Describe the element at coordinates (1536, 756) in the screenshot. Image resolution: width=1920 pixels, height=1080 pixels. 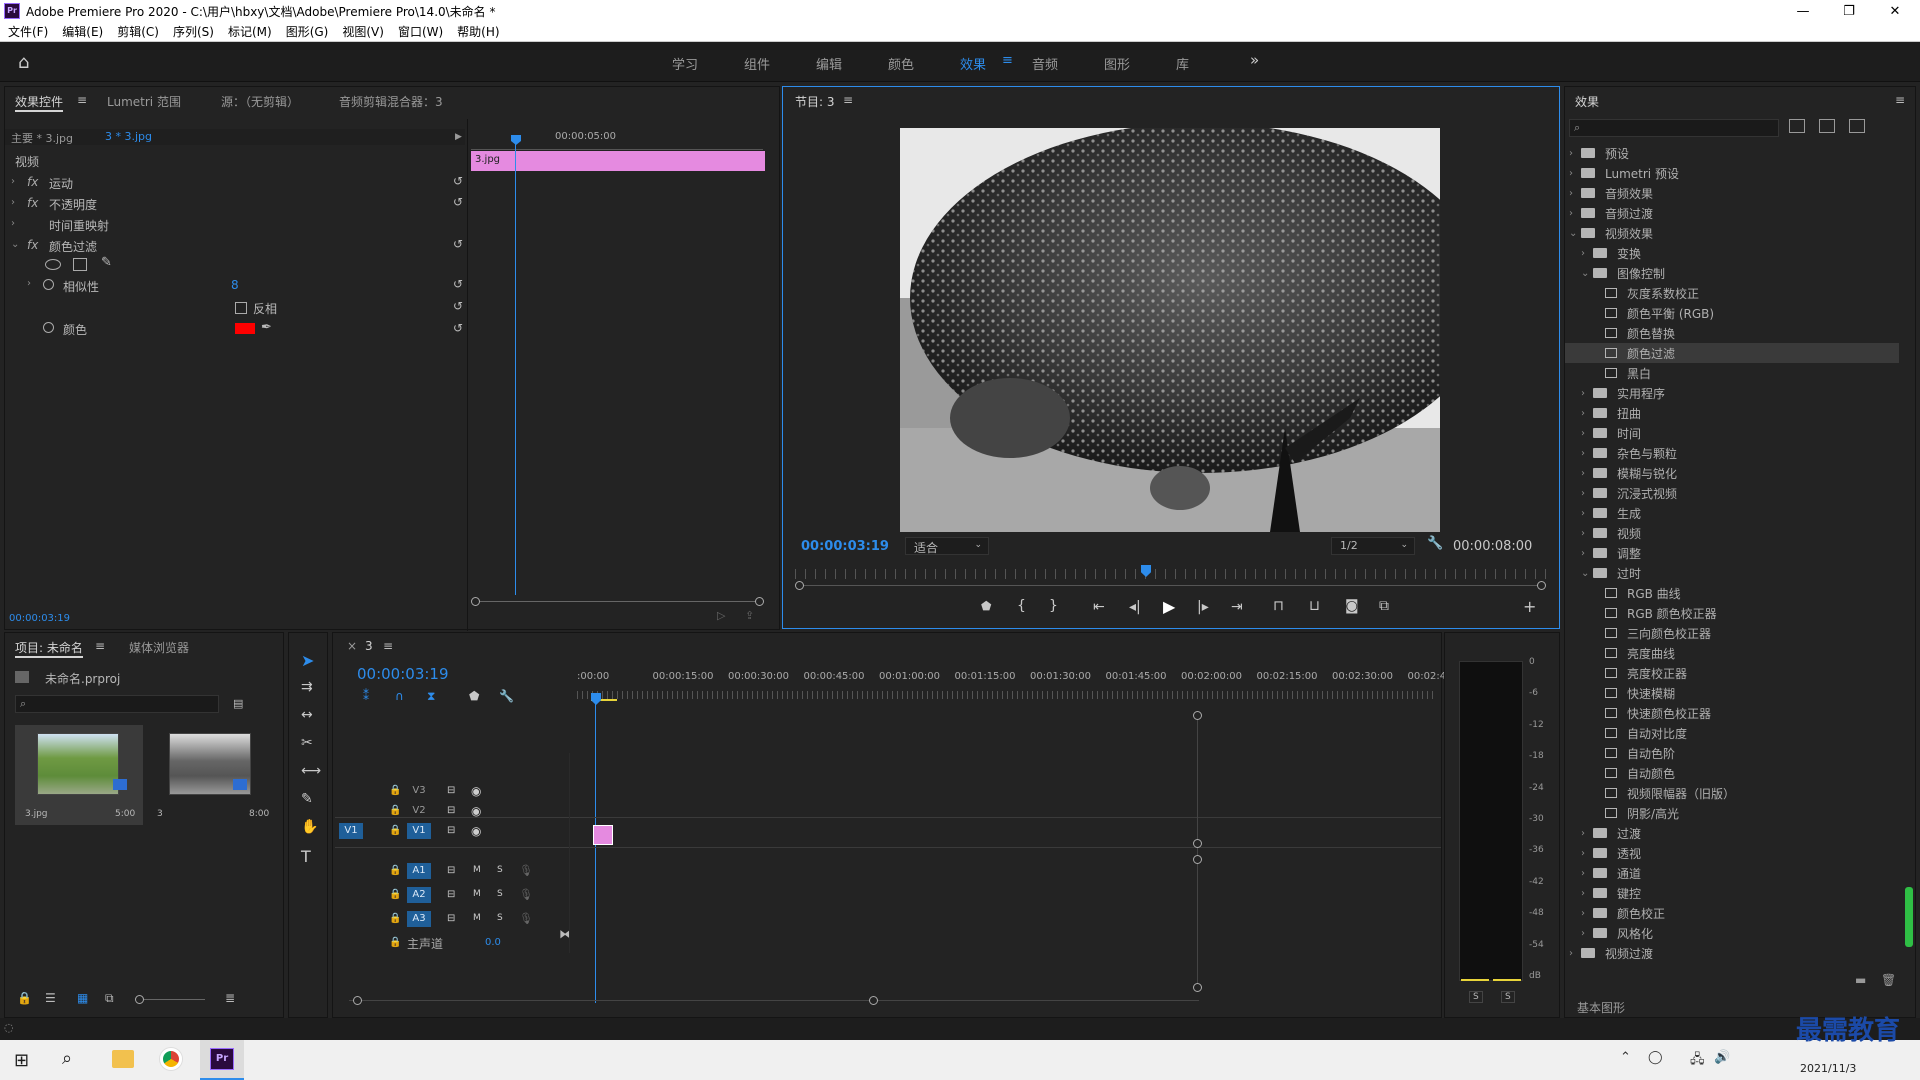
I see `meter-scale-label: -18` at that location.